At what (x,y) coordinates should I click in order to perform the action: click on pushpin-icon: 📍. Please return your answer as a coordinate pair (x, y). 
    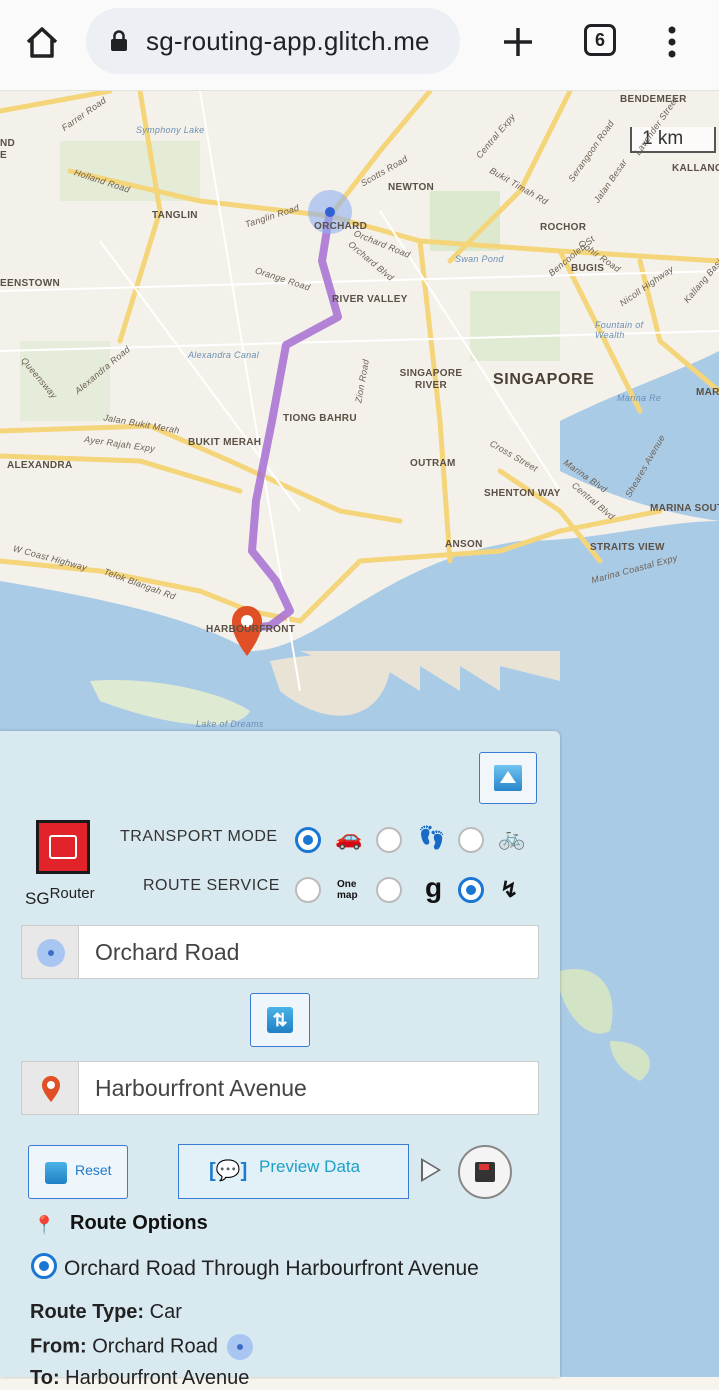
    Looking at the image, I should click on (44, 1225).